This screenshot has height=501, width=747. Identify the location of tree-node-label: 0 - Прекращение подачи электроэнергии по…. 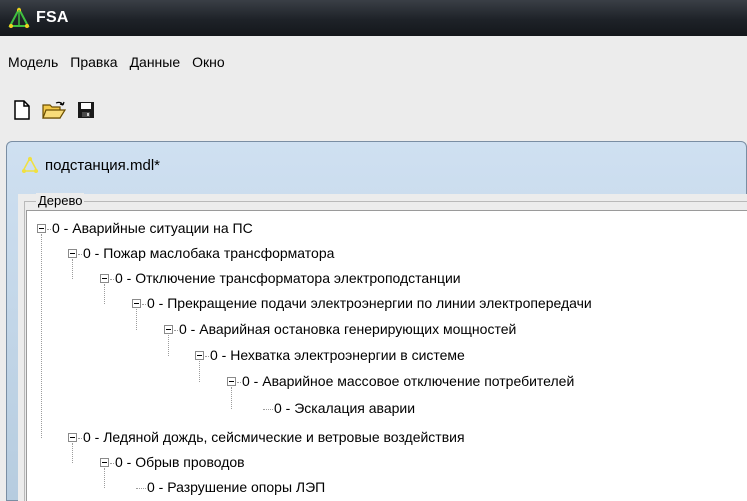
(369, 303).